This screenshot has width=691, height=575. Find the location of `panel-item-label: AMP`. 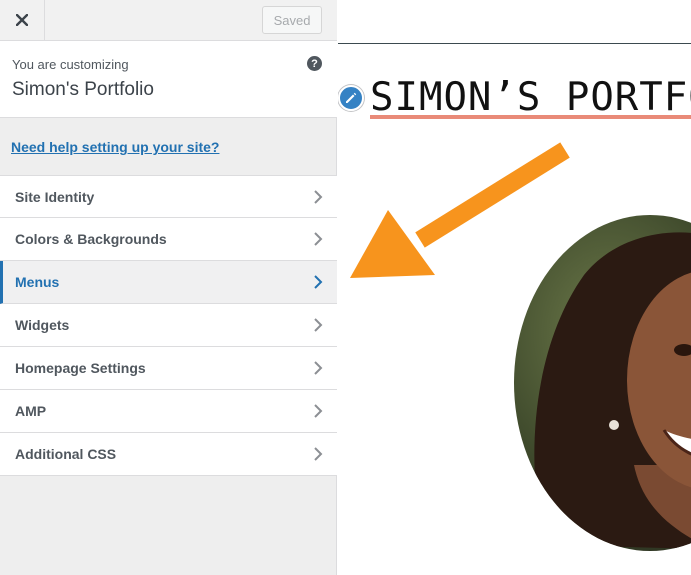

panel-item-label: AMP is located at coordinates (31, 411).